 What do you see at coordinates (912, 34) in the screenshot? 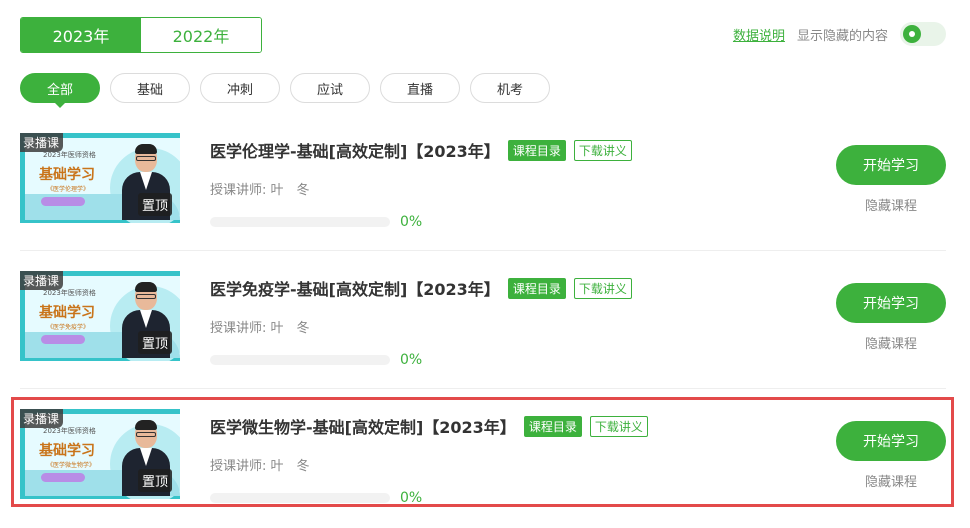
I see `toggle-knob` at bounding box center [912, 34].